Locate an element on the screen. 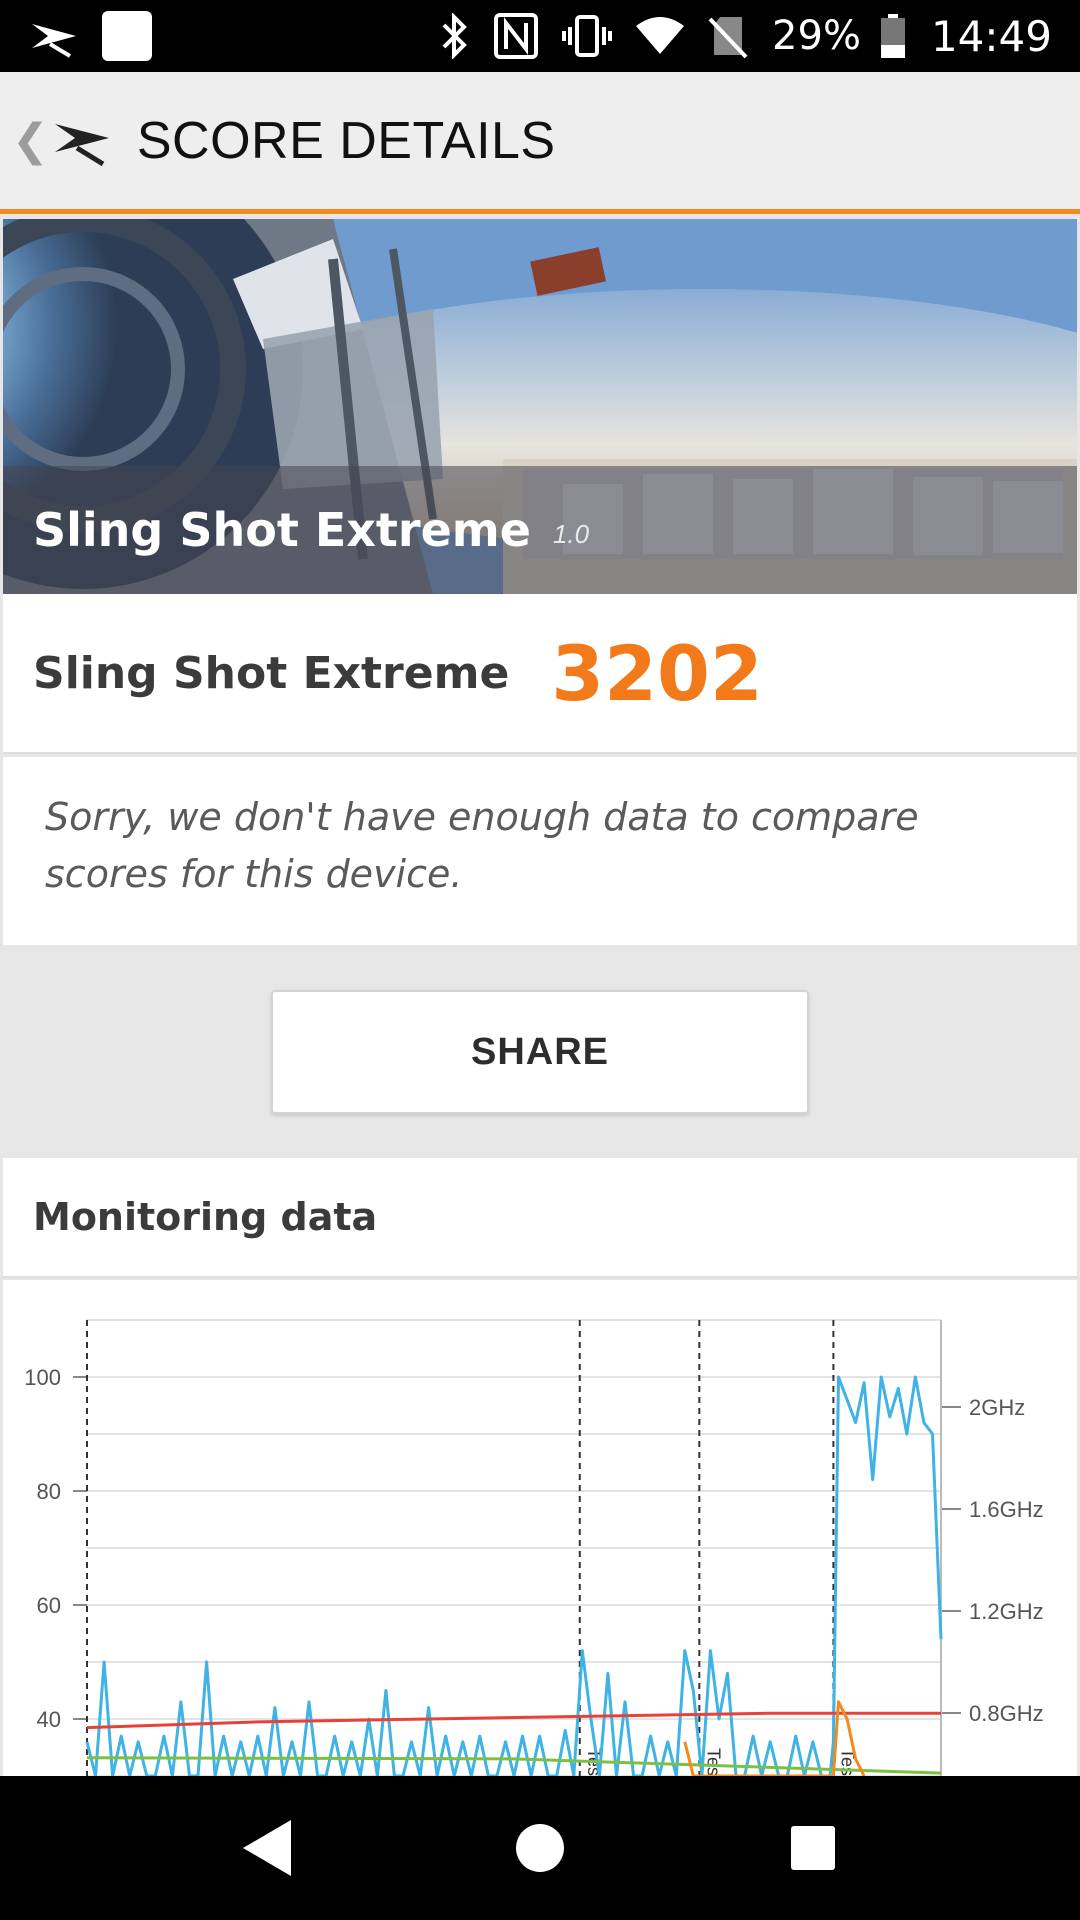 The width and height of the screenshot is (1080, 1920). hero-test-name: Sling Shot Extreme is located at coordinates (282, 530).